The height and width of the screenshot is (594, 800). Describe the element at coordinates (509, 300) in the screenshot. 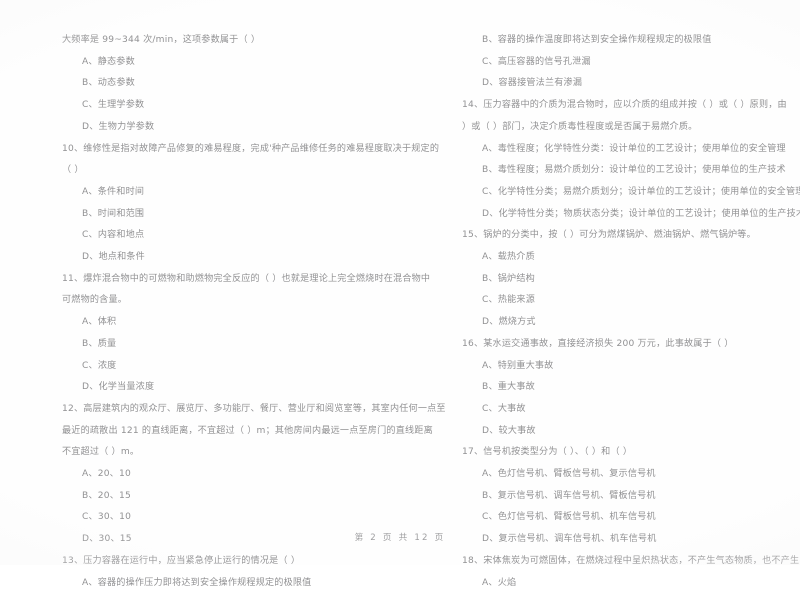

I see `question-text-line: C、热能来源` at that location.